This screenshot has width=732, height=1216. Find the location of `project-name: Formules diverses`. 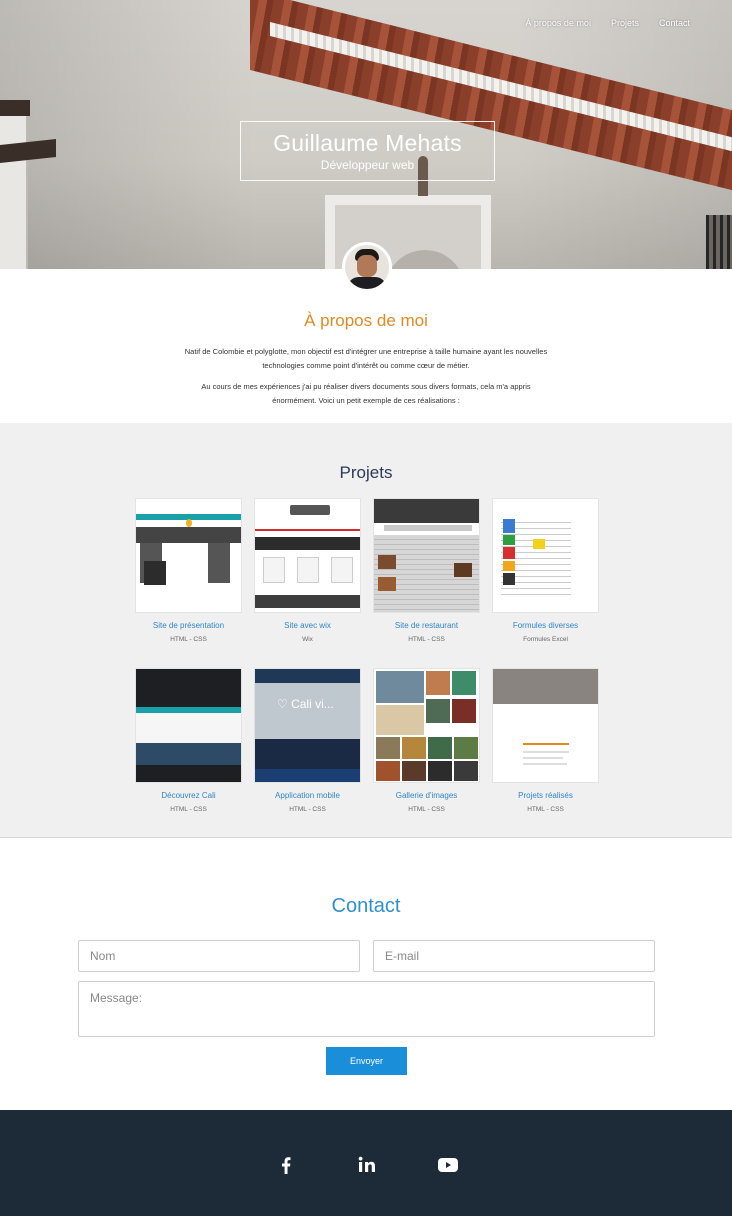

project-name: Formules diverses is located at coordinates (545, 625).